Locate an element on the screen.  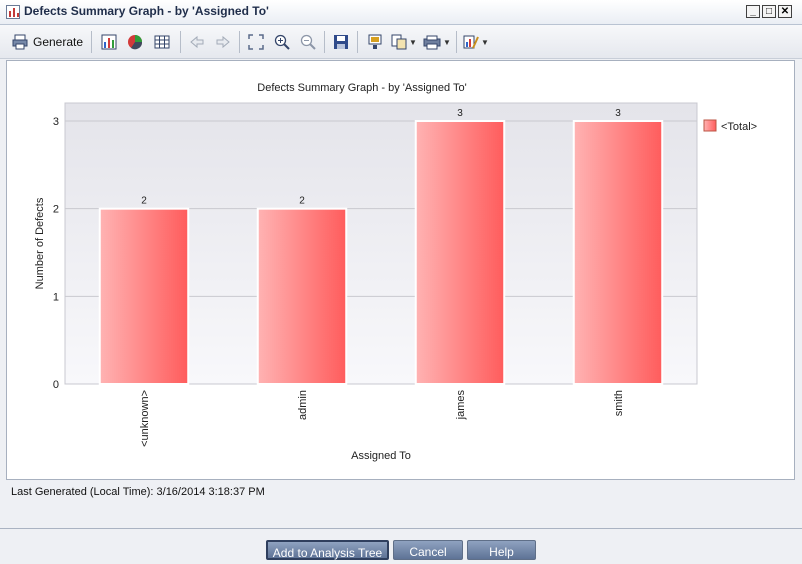
save-icon is located at coordinates (341, 42).